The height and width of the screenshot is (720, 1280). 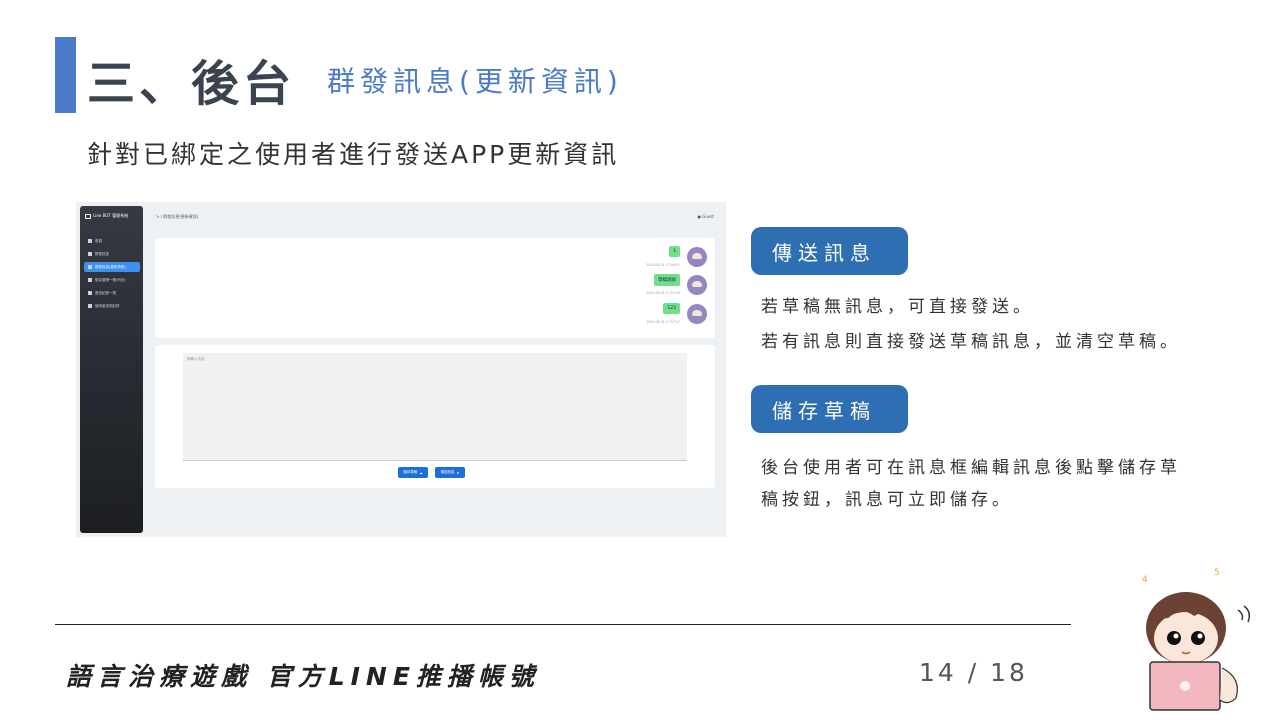 I want to click on user-menu: ● Guest, so click(x=705, y=216).